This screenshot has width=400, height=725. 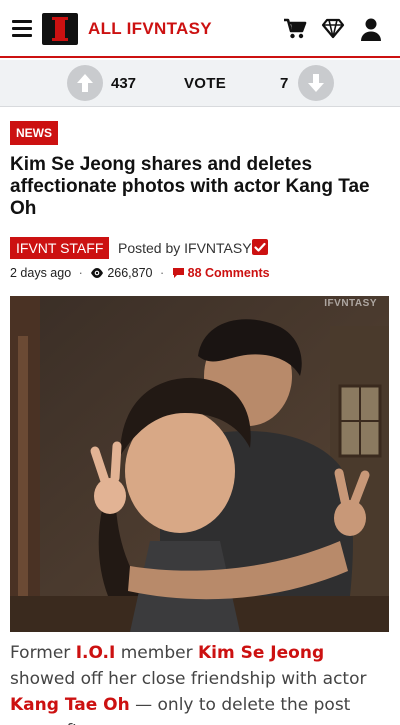 What do you see at coordinates (178, 274) in the screenshot?
I see `comment-icon` at bounding box center [178, 274].